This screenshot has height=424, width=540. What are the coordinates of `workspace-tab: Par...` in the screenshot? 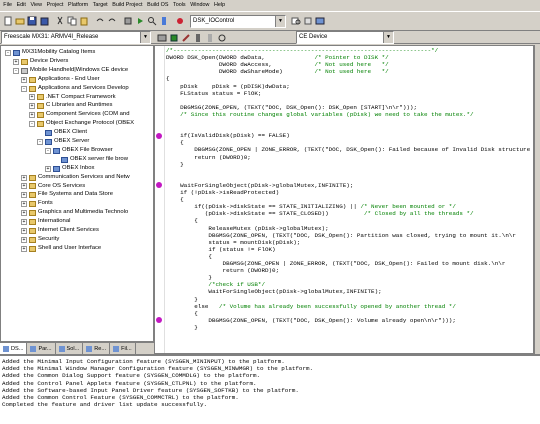 It's located at (41, 348).